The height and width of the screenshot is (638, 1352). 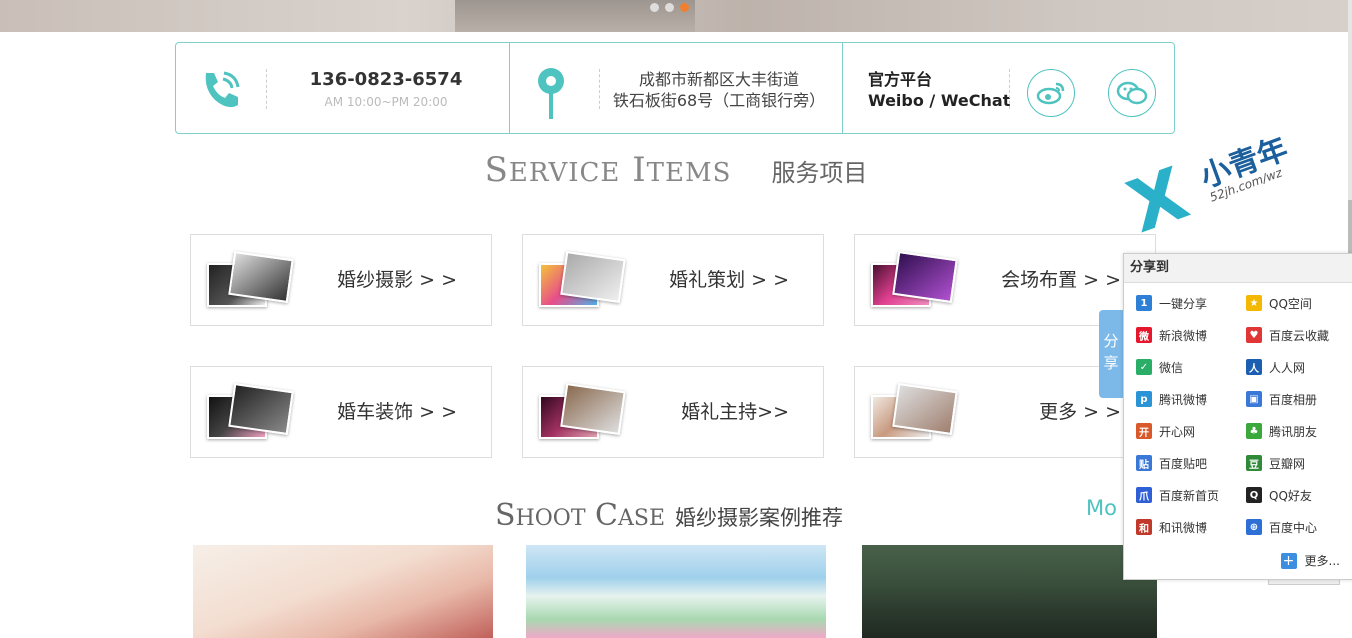 What do you see at coordinates (1171, 367) in the screenshot?
I see `share-item-label: 微信` at bounding box center [1171, 367].